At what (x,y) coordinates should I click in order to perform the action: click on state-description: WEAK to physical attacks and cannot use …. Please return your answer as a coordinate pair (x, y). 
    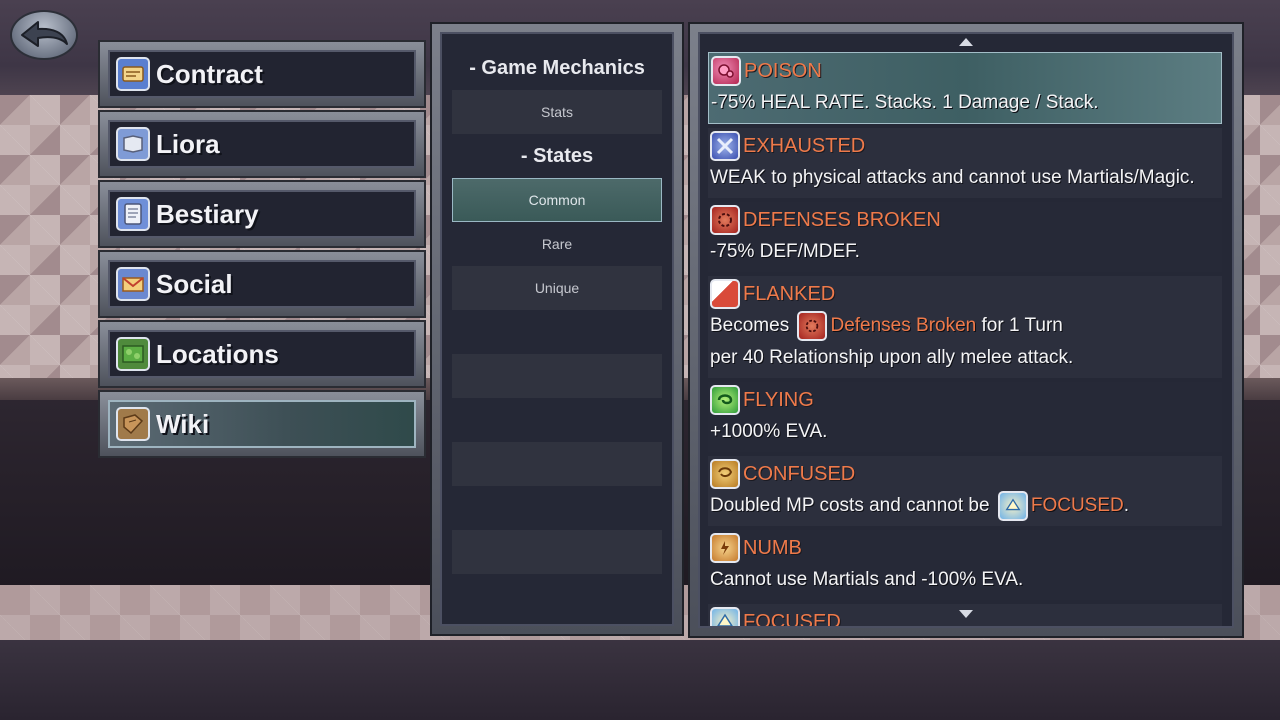
    Looking at the image, I should click on (952, 177).